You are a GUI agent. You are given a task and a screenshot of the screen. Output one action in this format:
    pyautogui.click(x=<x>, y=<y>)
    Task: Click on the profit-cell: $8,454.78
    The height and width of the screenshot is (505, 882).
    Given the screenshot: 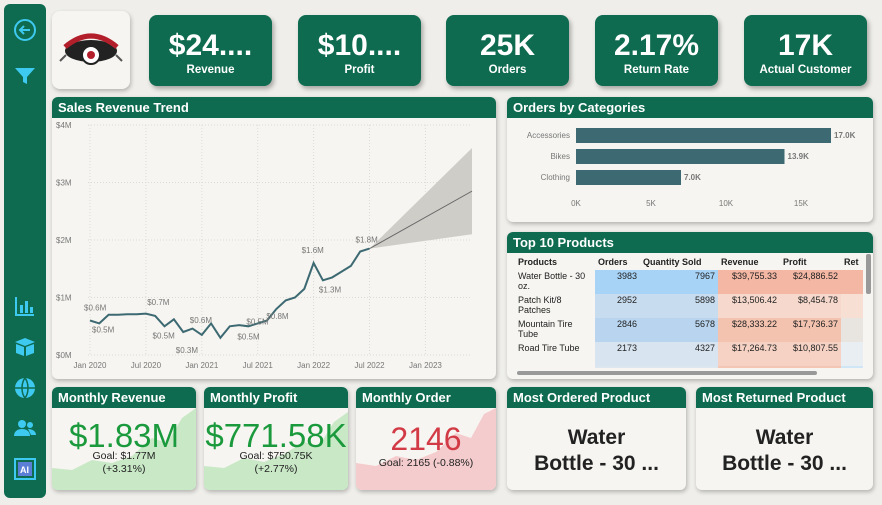 What is the action you would take?
    pyautogui.click(x=810, y=306)
    